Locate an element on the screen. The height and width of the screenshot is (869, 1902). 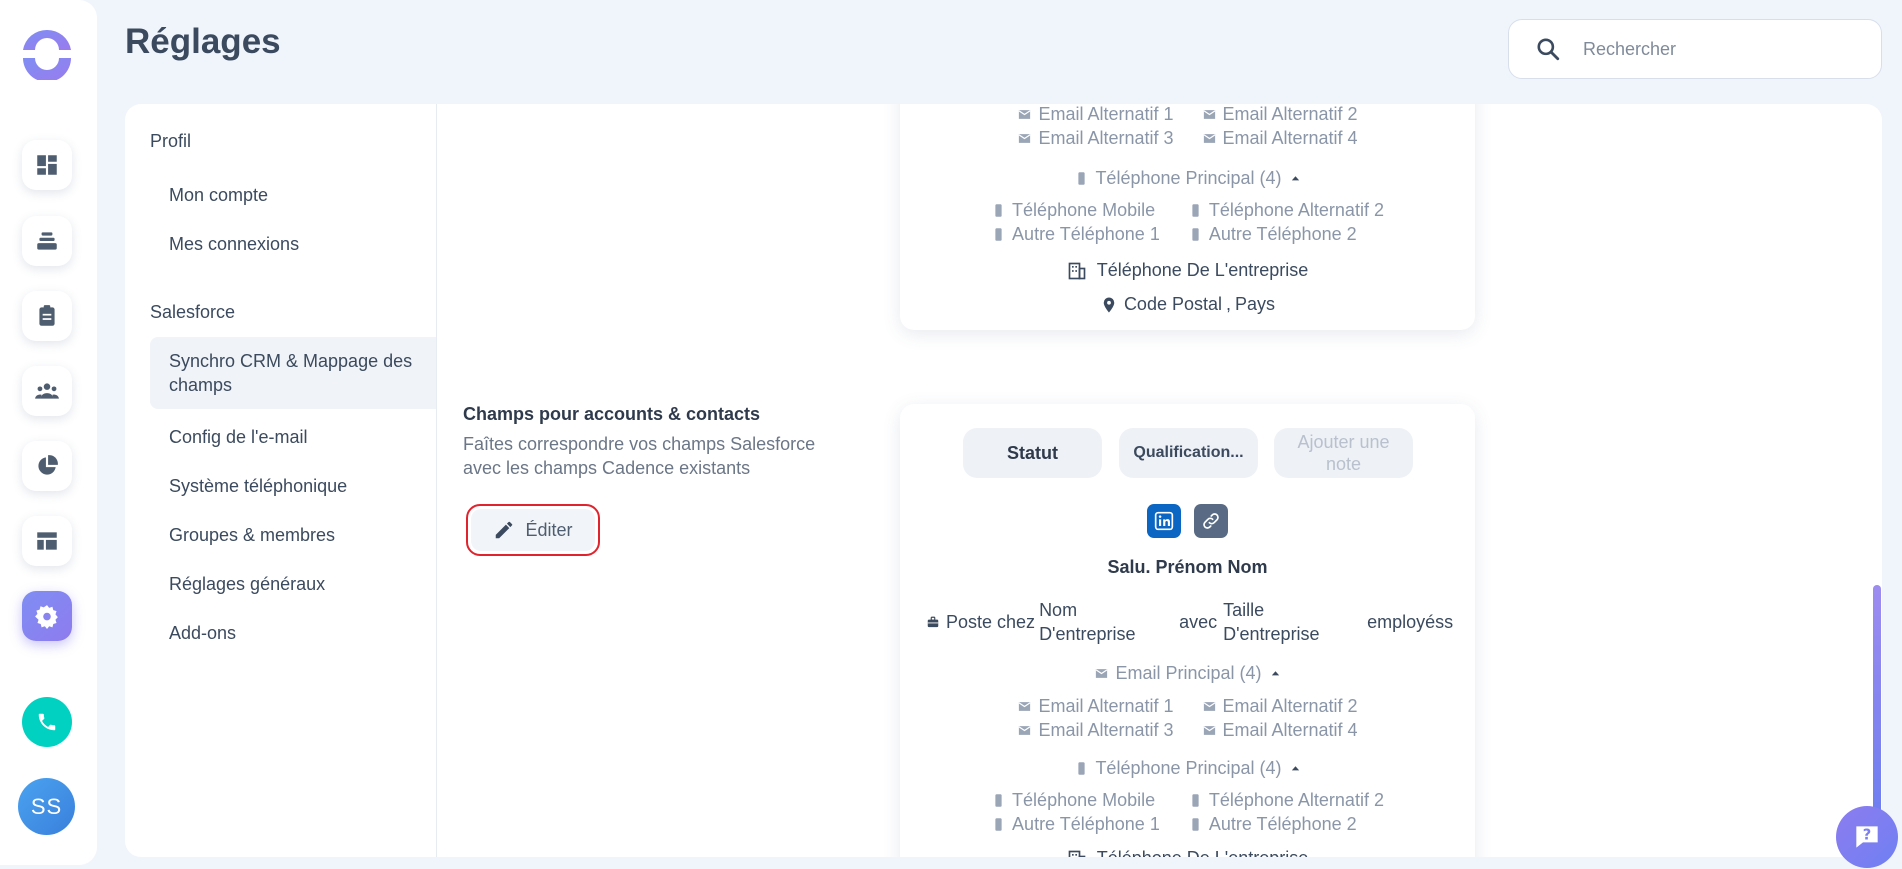
search-bar is located at coordinates (1695, 49).